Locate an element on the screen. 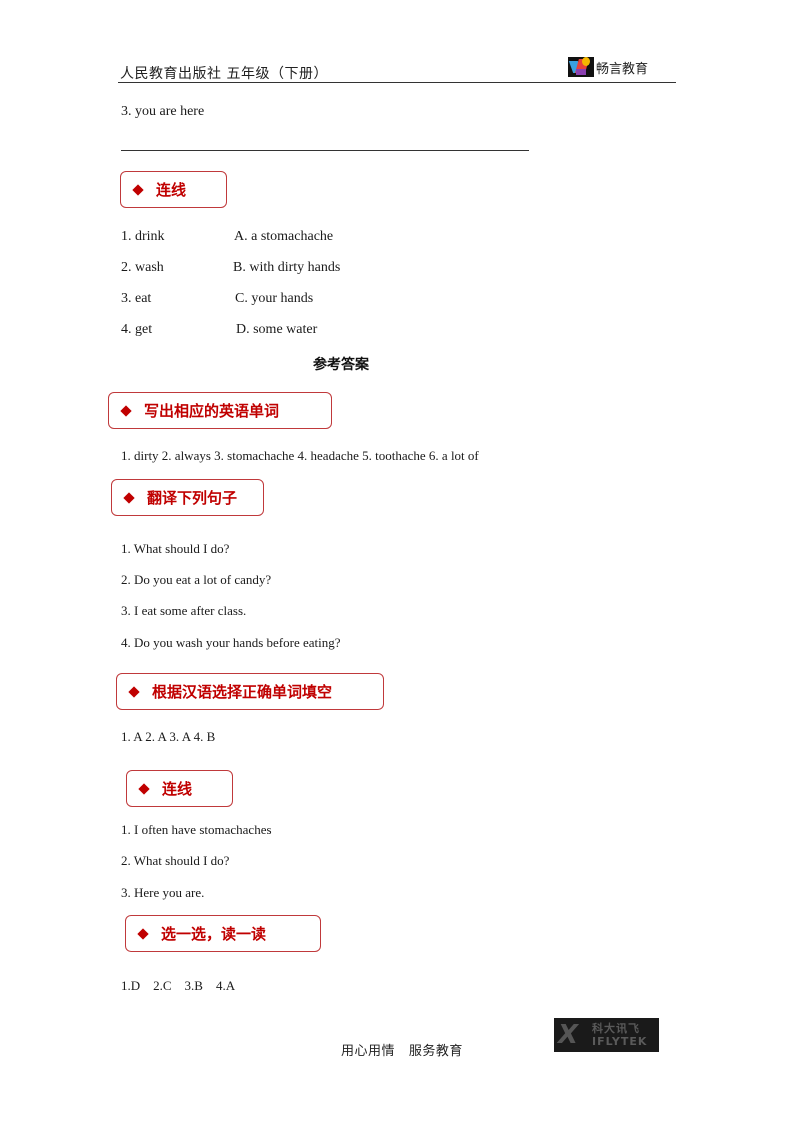 The width and height of the screenshot is (793, 1122). answer-text: 1.D 2.C 3.B 4.A is located at coordinates (178, 985).